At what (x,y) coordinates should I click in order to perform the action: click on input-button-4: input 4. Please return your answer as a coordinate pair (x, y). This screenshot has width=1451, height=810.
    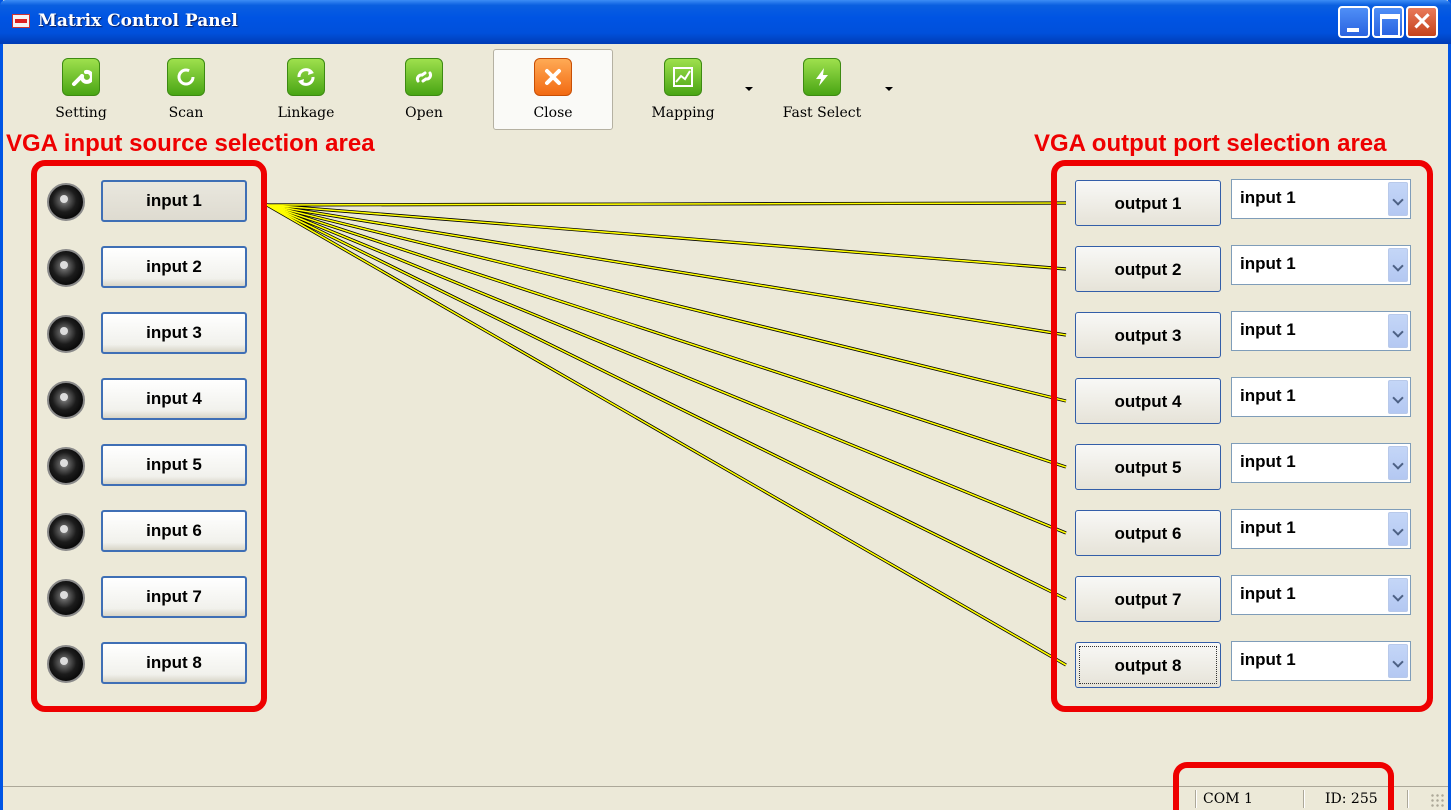
    Looking at the image, I should click on (174, 399).